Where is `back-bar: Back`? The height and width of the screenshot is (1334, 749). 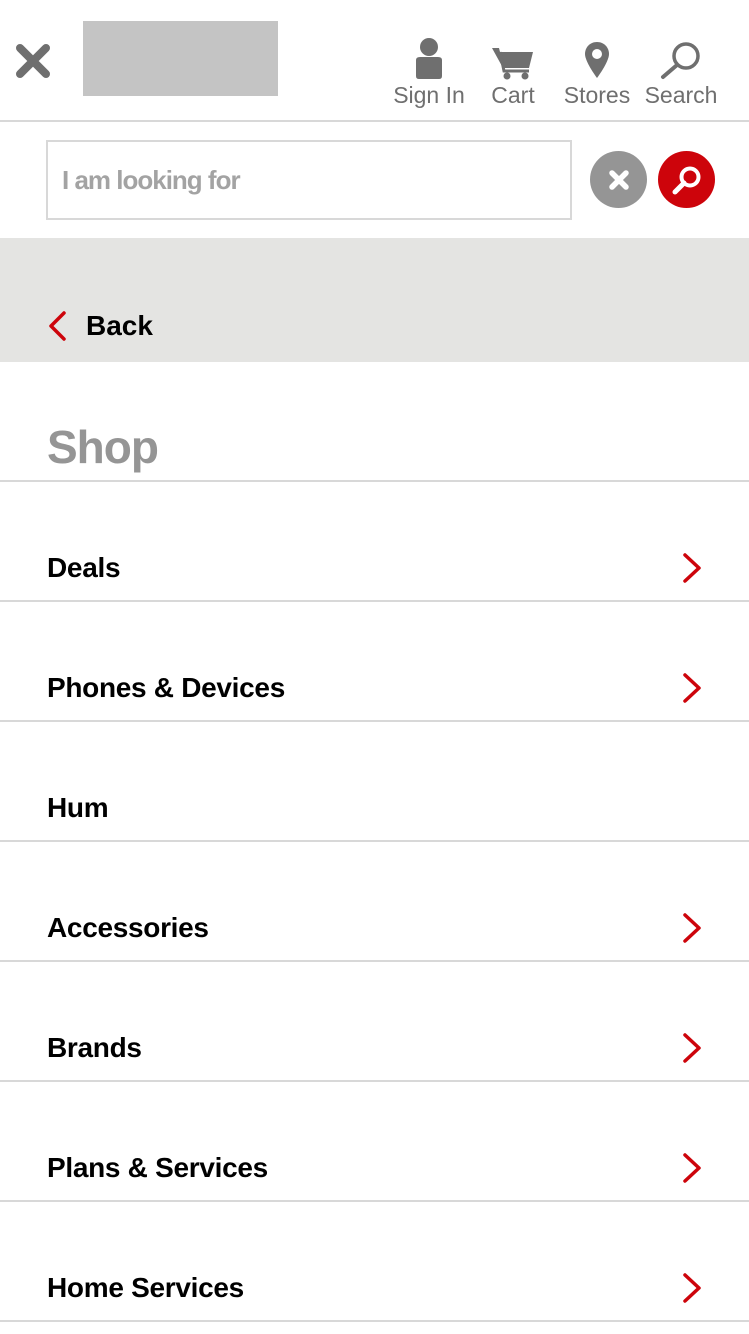 back-bar: Back is located at coordinates (374, 300).